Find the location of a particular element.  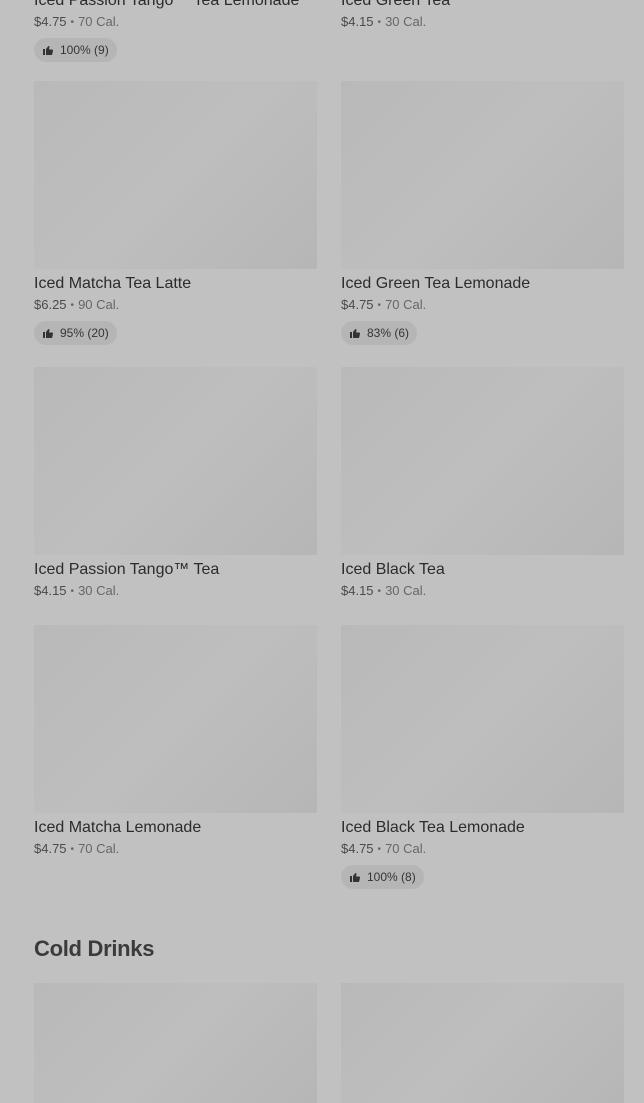

section-title: Cold Drinks is located at coordinates (94, 948).